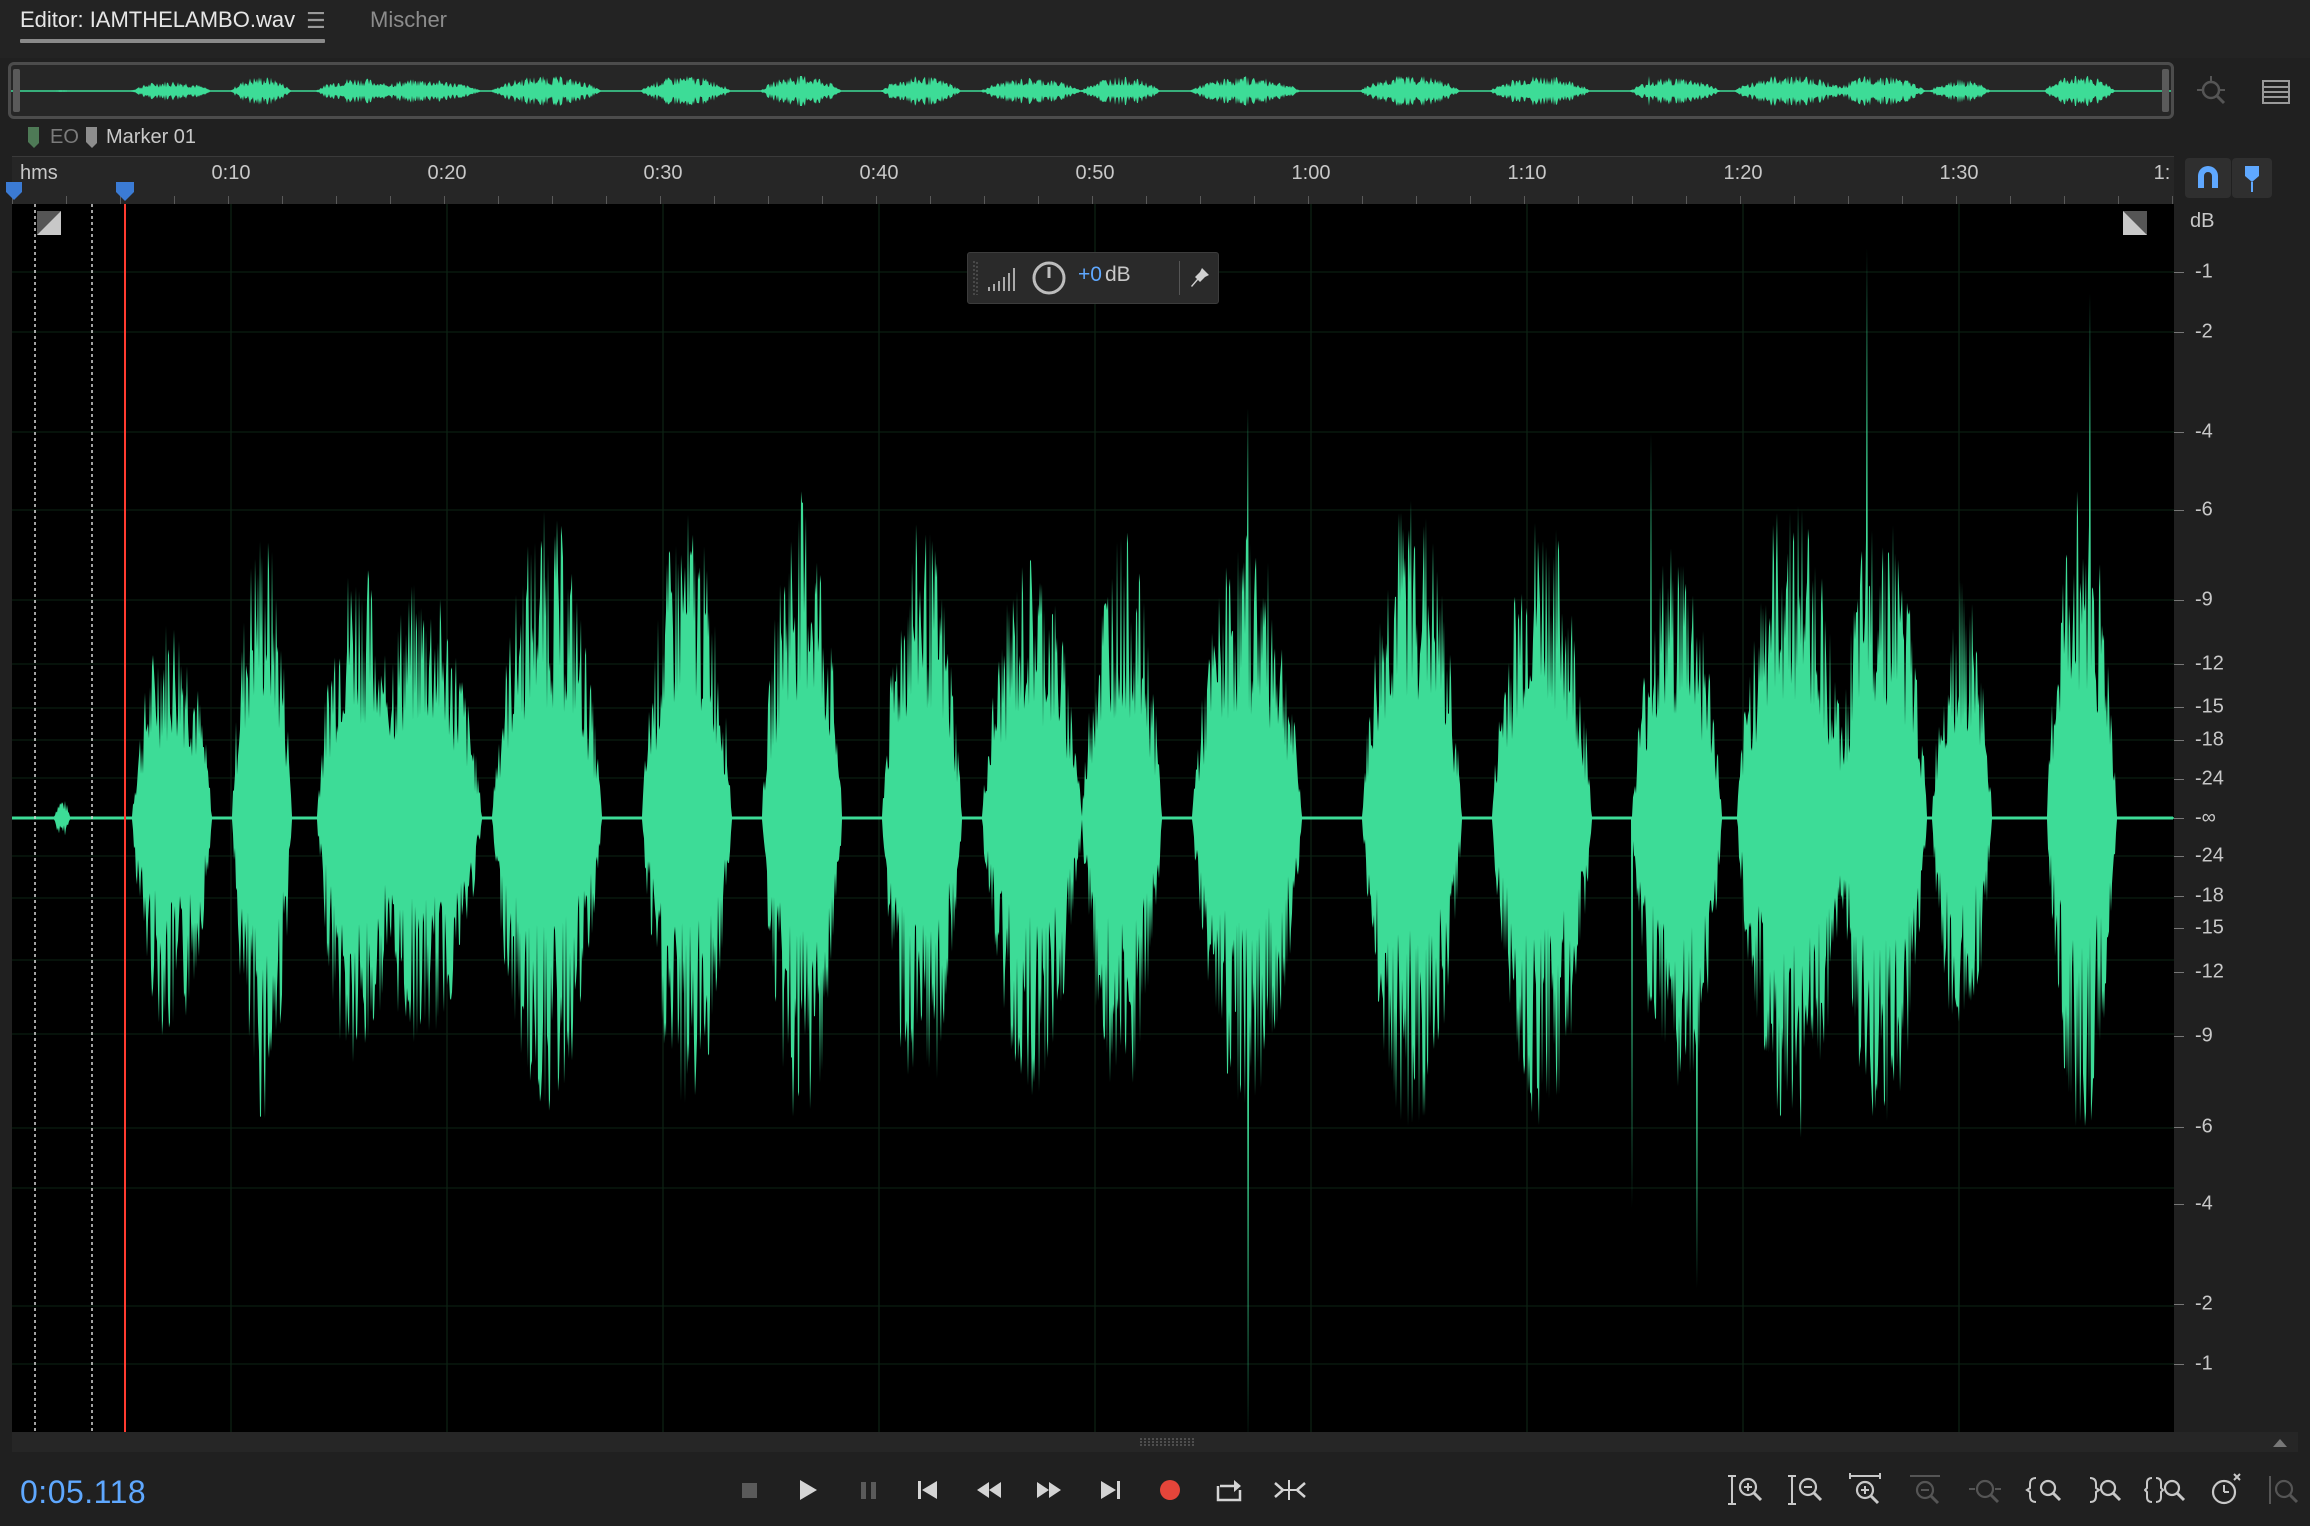 This screenshot has height=1526, width=2310. I want to click on ruler-tick-label: 0:20, so click(447, 173).